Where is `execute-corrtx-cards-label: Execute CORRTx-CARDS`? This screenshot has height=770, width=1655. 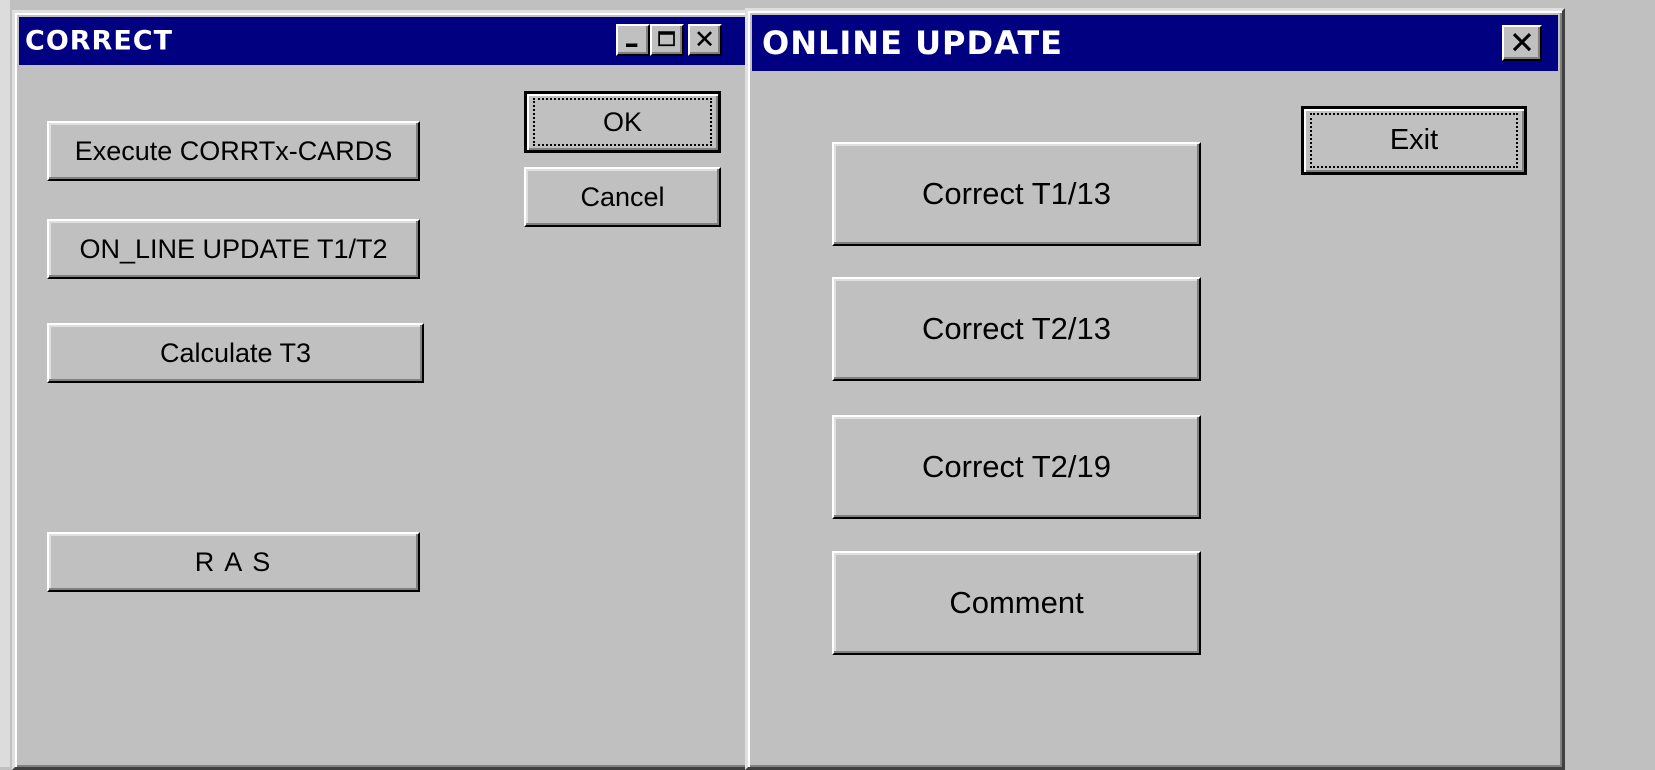 execute-corrtx-cards-label: Execute CORRTx-CARDS is located at coordinates (233, 150).